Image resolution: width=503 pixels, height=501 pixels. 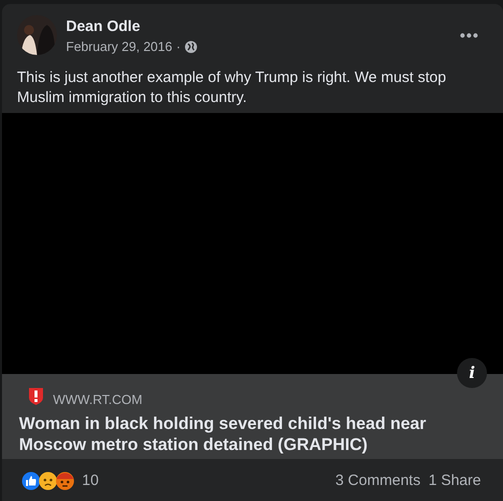 What do you see at coordinates (232, 88) in the screenshot?
I see `post-text: This is just another example of why Trump is right. We must stop Muslim immigration to this country.` at bounding box center [232, 88].